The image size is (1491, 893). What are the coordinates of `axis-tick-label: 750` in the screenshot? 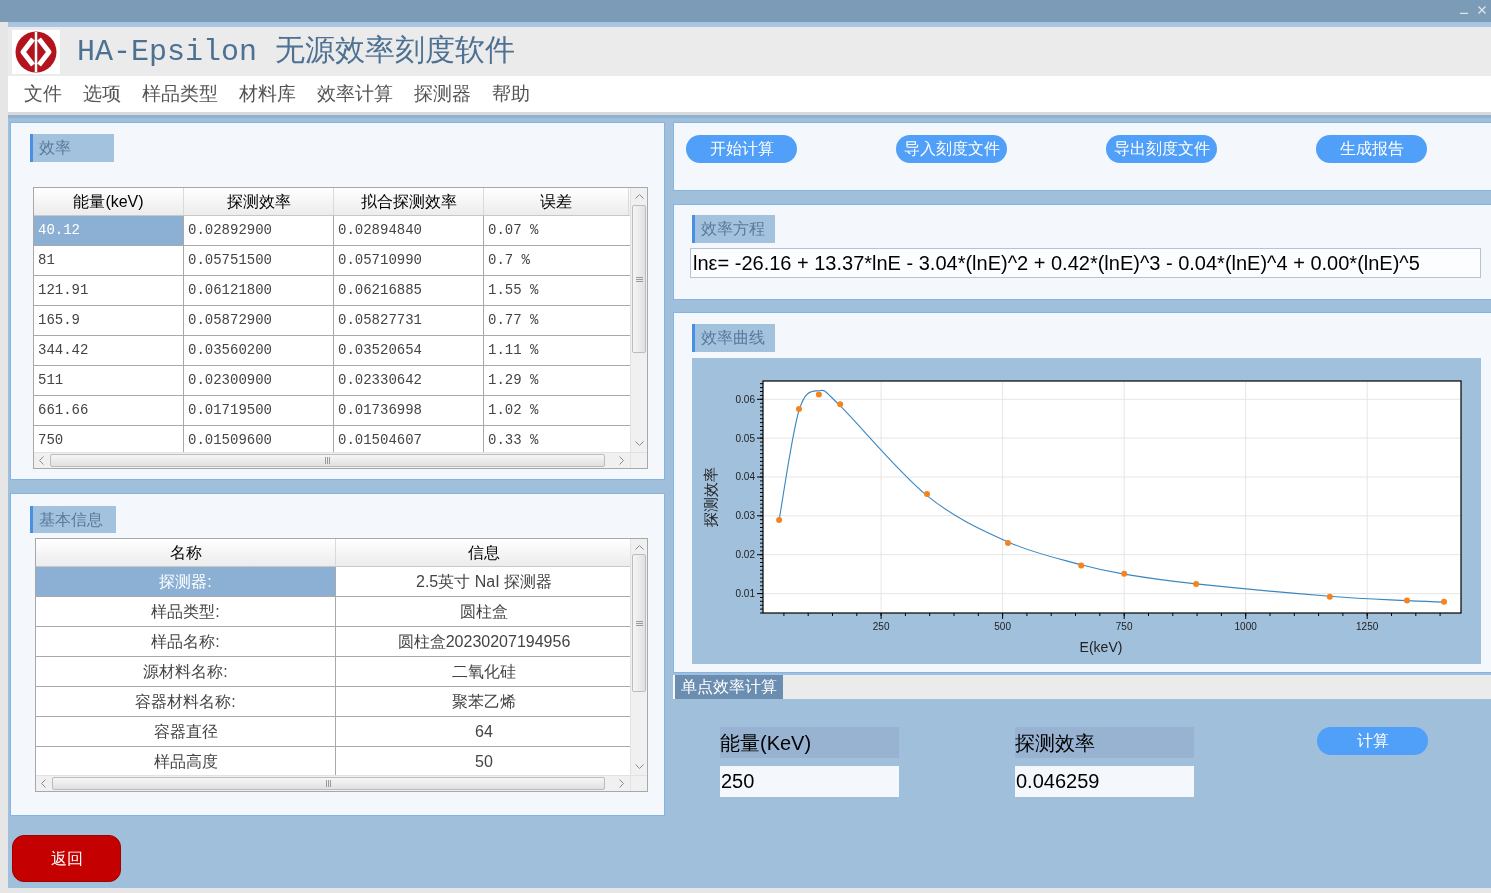 It's located at (1124, 626).